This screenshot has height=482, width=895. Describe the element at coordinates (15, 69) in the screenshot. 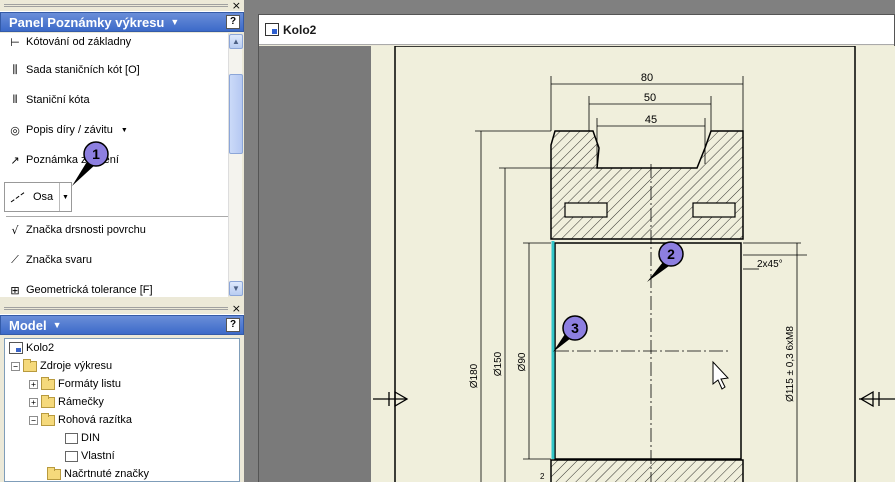

I see `ordinate-set-icon: ⫼` at that location.